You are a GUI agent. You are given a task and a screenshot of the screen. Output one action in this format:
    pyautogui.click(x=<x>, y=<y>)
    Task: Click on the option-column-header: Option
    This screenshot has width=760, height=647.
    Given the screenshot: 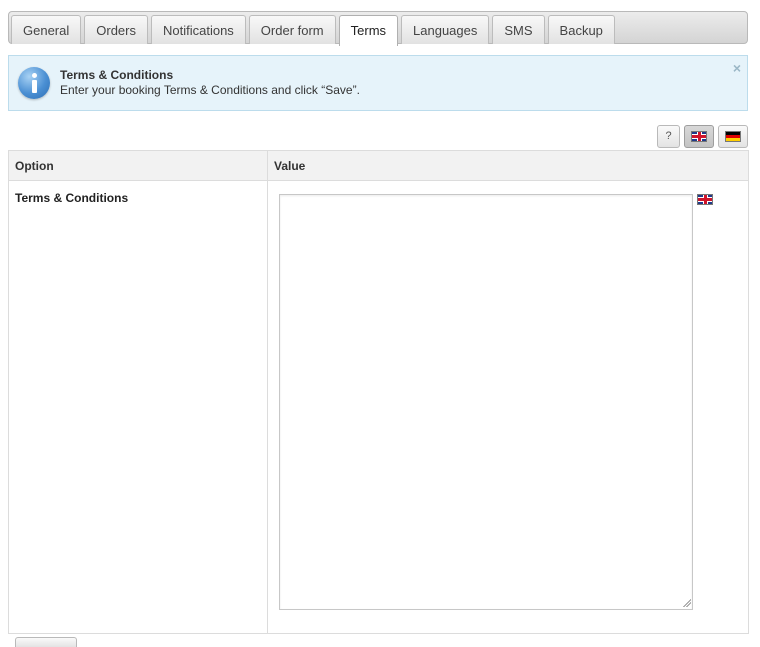 What is the action you would take?
    pyautogui.click(x=34, y=166)
    